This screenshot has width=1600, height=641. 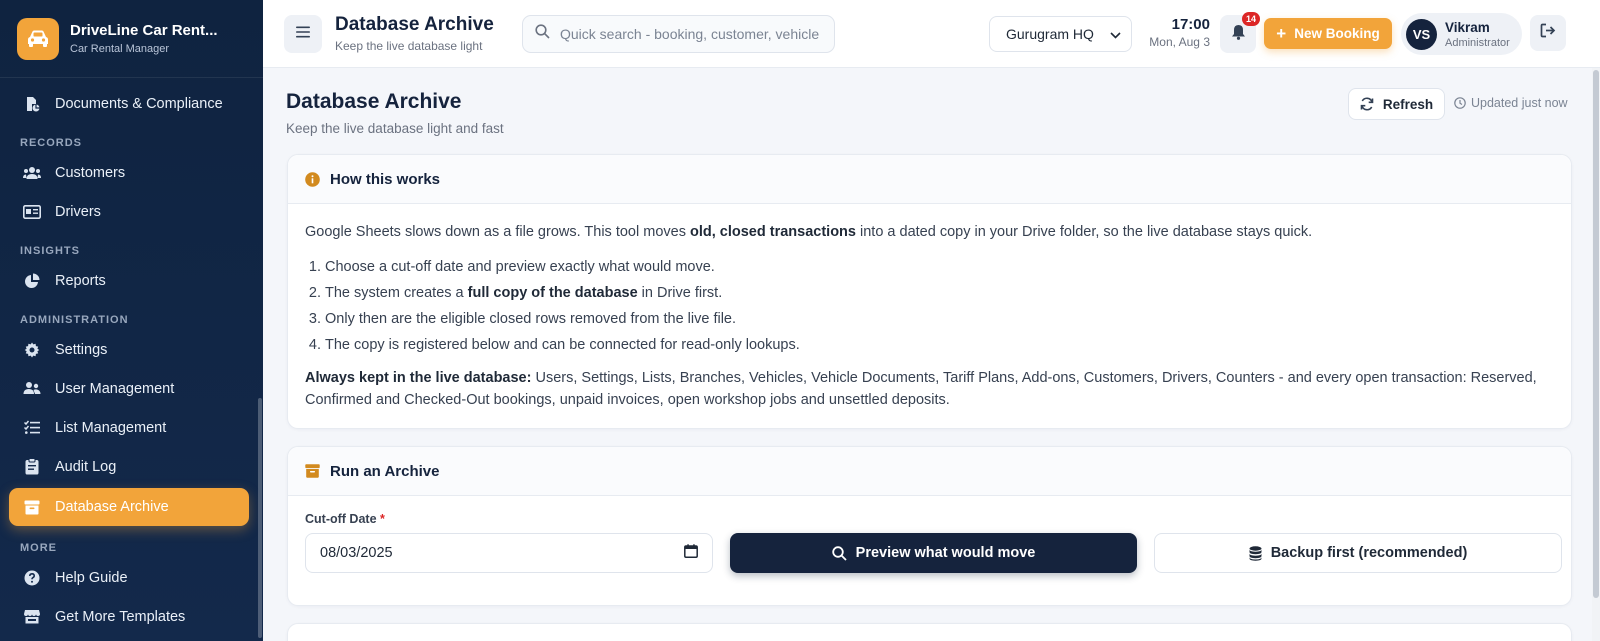 I want to click on logout-button, so click(x=1548, y=33).